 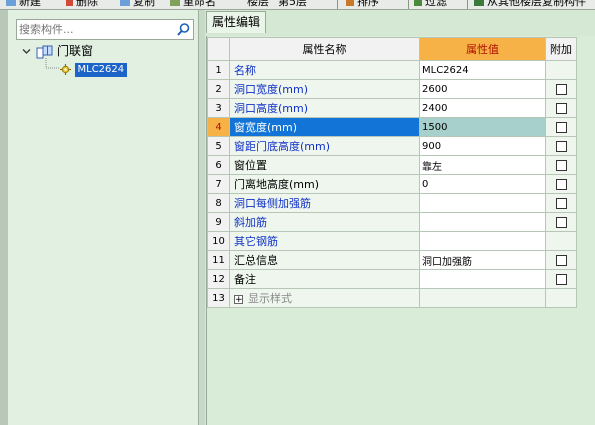 I want to click on floor-select: 第5层, so click(x=292, y=4).